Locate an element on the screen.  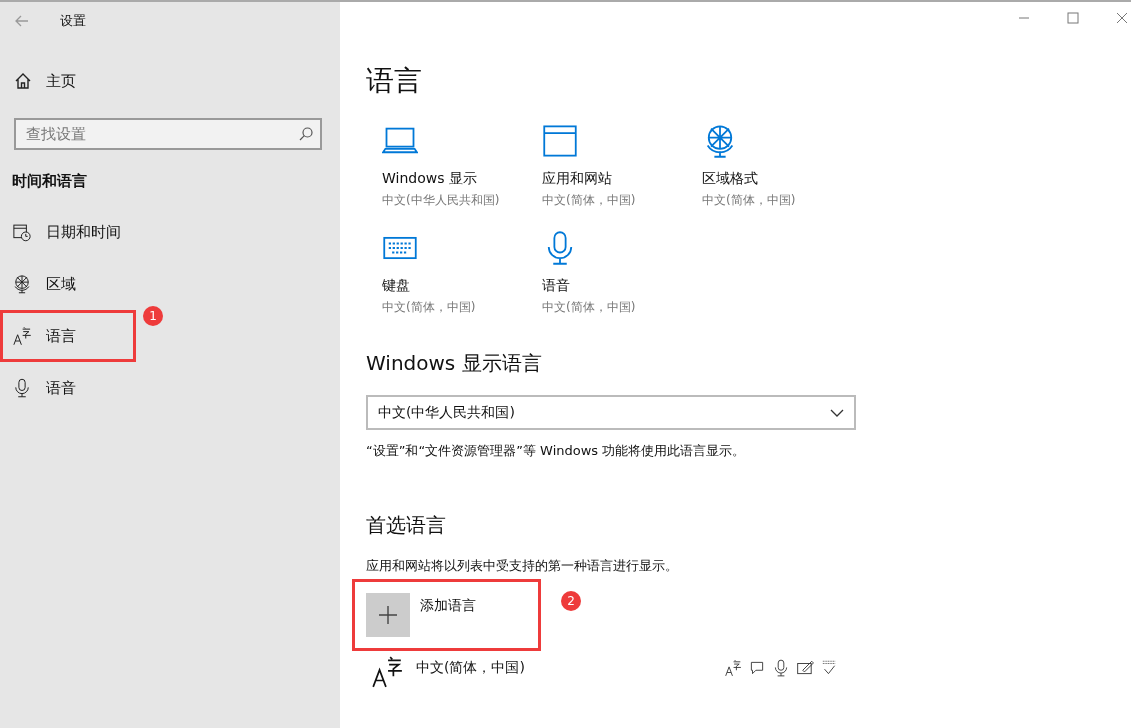
description-text: 应用和网站将以列表中受支持的第一种语言进行显示。 is located at coordinates (522, 566).